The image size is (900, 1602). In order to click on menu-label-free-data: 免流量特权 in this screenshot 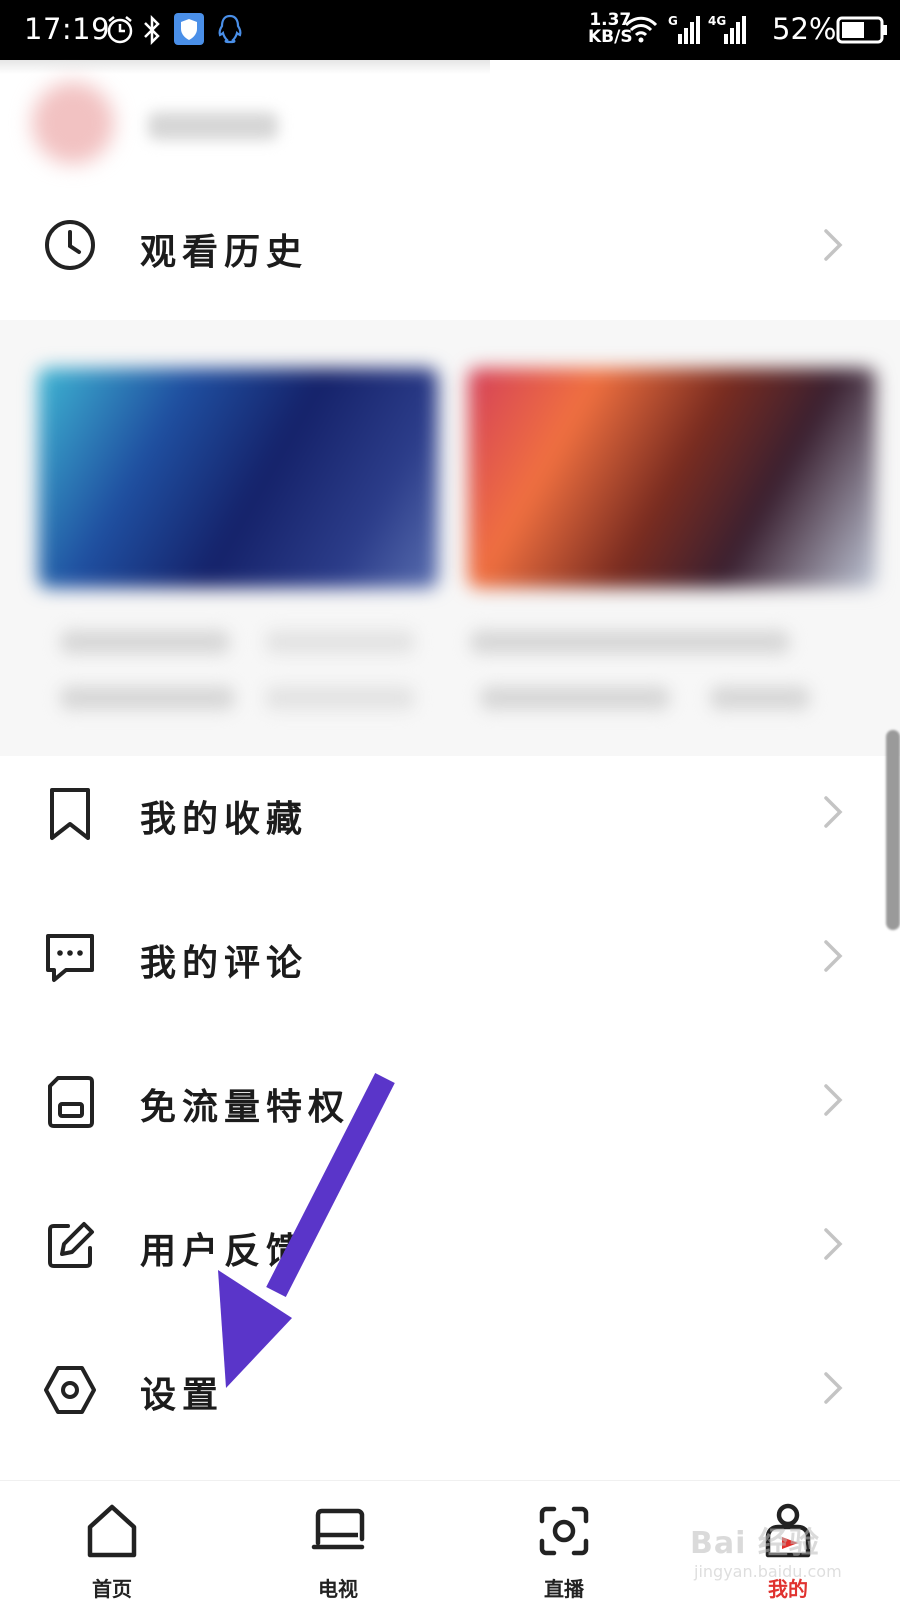, I will do `click(245, 1107)`.